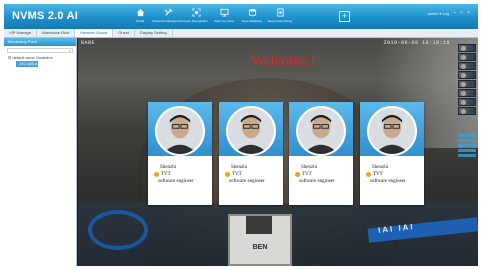  Describe the element at coordinates (168, 12) in the screenshot. I see `tools-icon` at that location.